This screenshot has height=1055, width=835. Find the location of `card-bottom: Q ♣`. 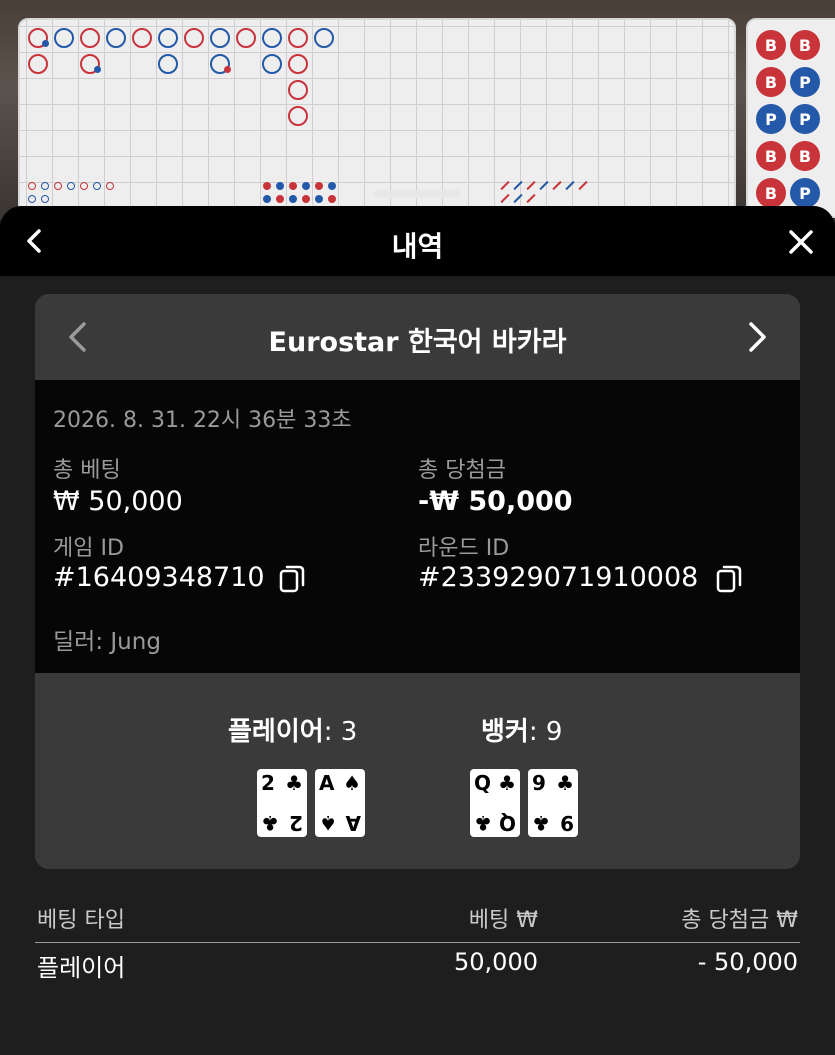

card-bottom: Q ♣ is located at coordinates (495, 820).